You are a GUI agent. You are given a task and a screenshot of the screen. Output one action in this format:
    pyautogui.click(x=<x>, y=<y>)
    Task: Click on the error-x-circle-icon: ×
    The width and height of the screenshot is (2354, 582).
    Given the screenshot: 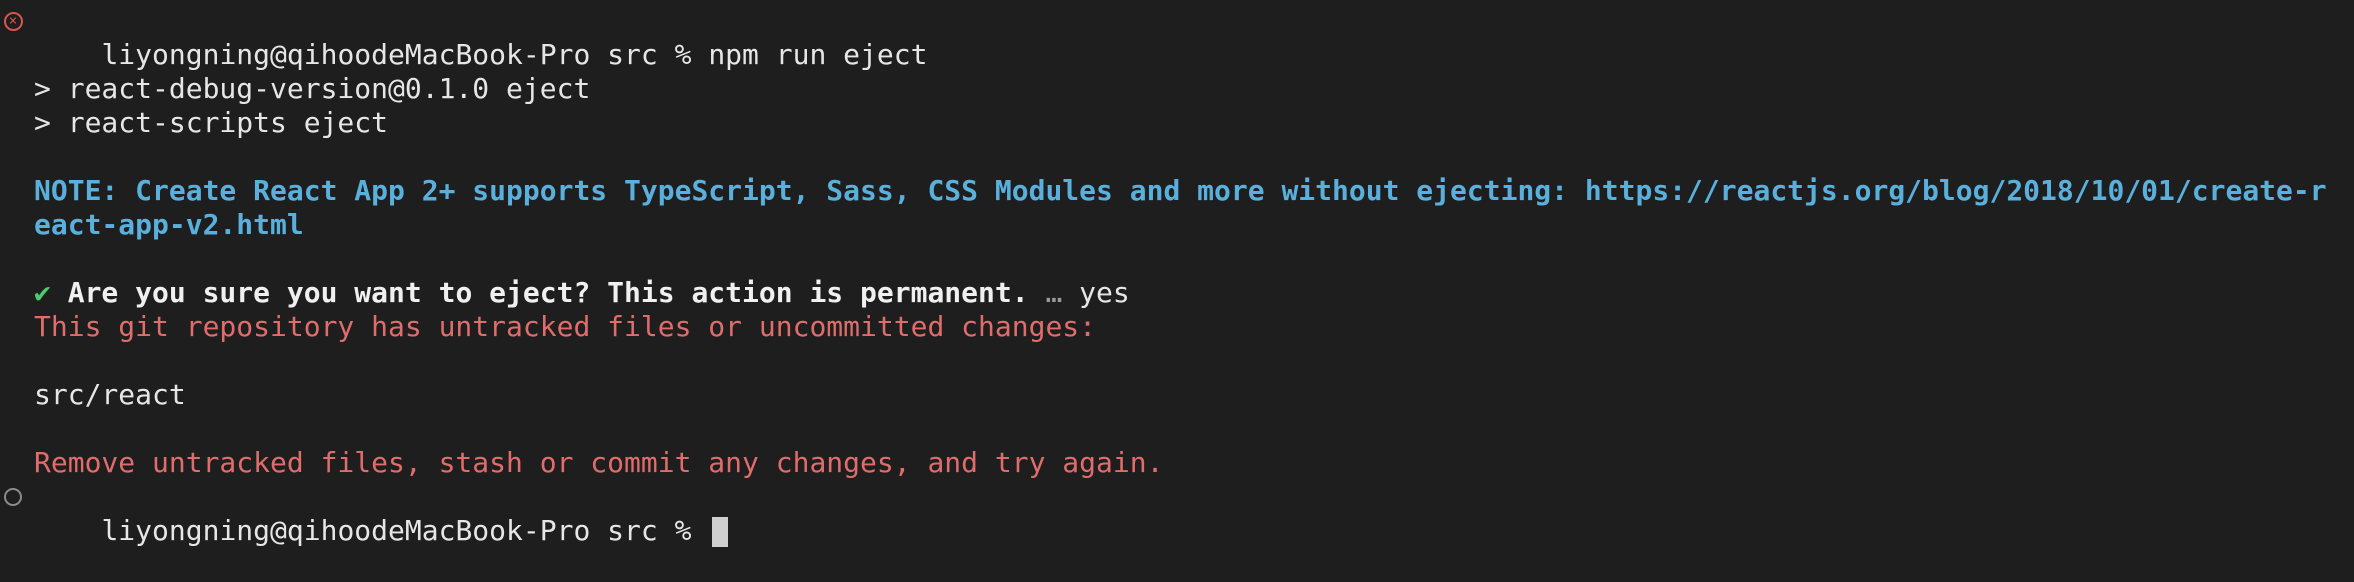 What is the action you would take?
    pyautogui.click(x=13, y=21)
    